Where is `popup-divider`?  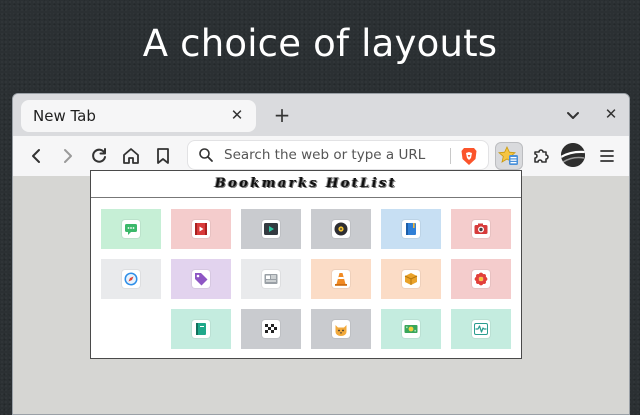 popup-divider is located at coordinates (306, 197).